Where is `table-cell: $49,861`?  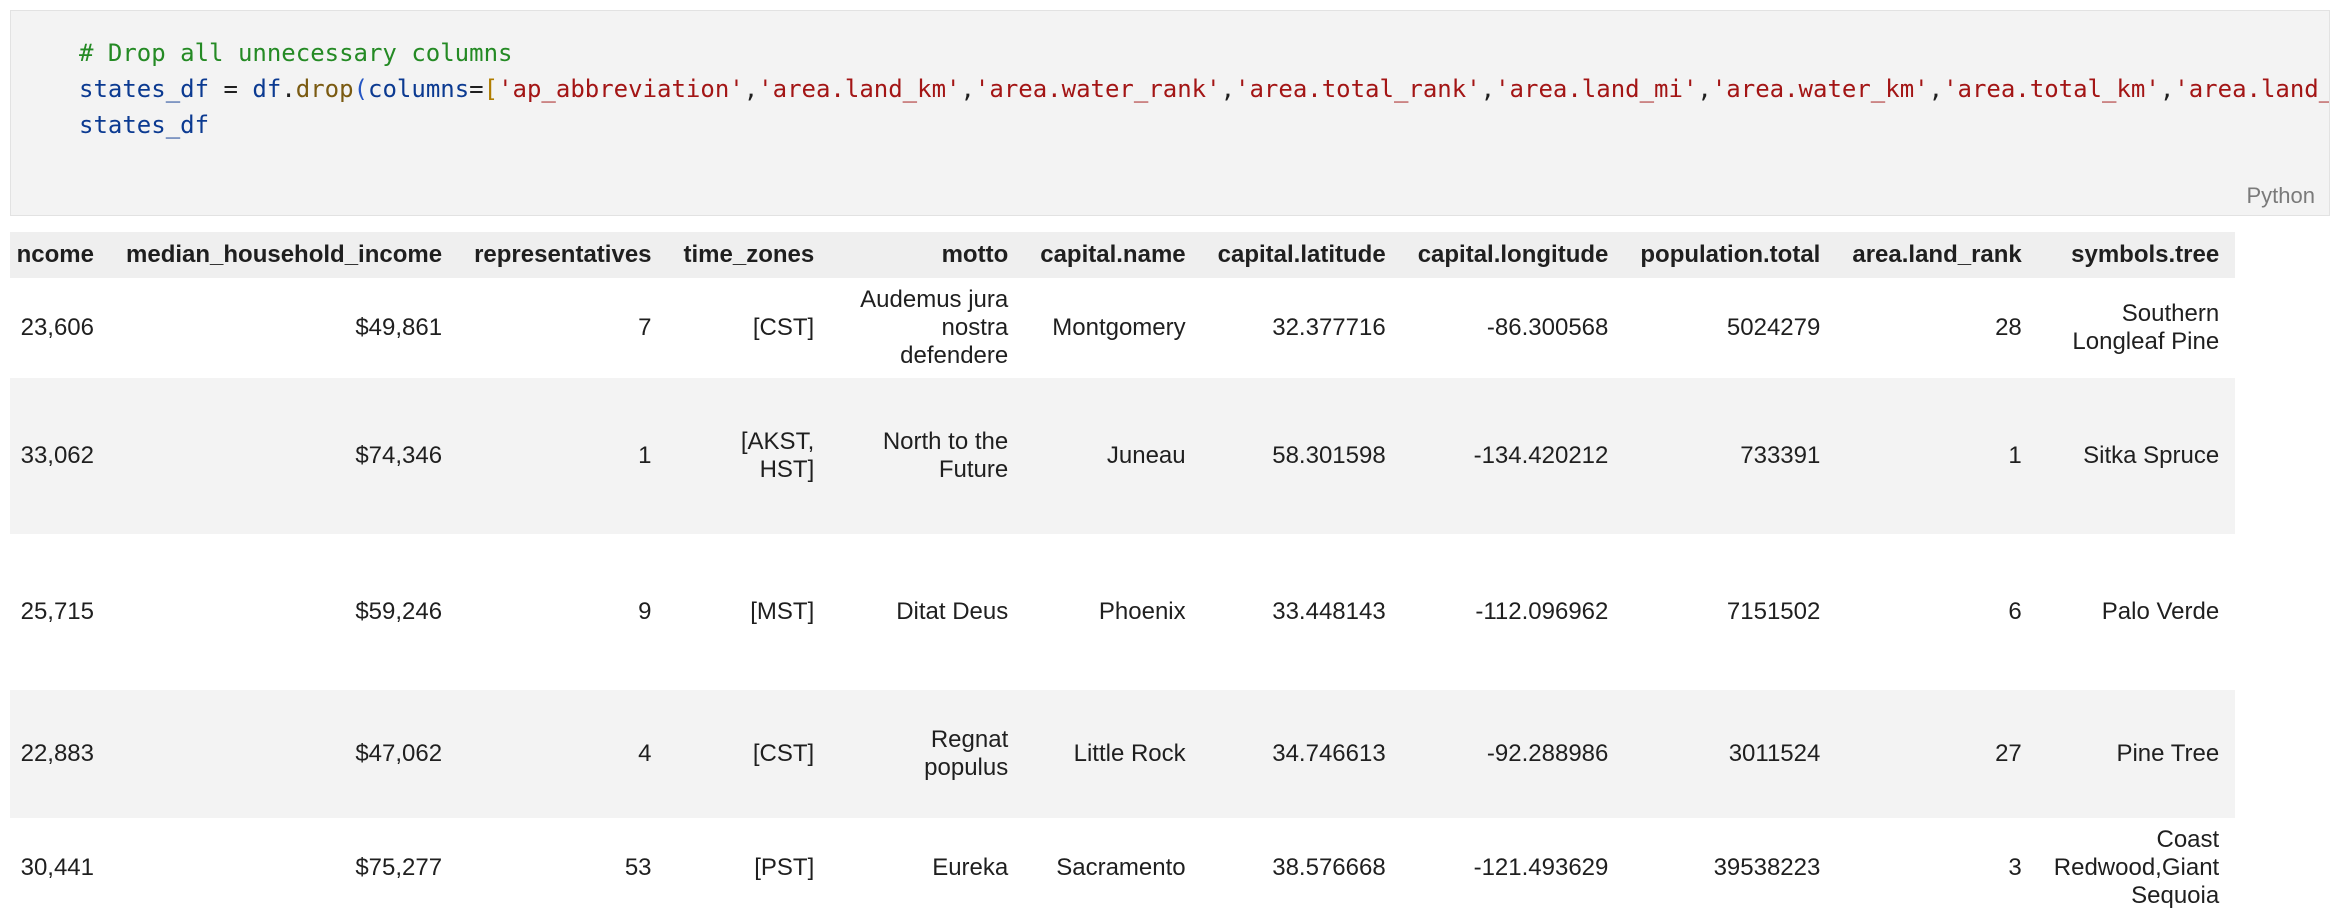 table-cell: $49,861 is located at coordinates (284, 328).